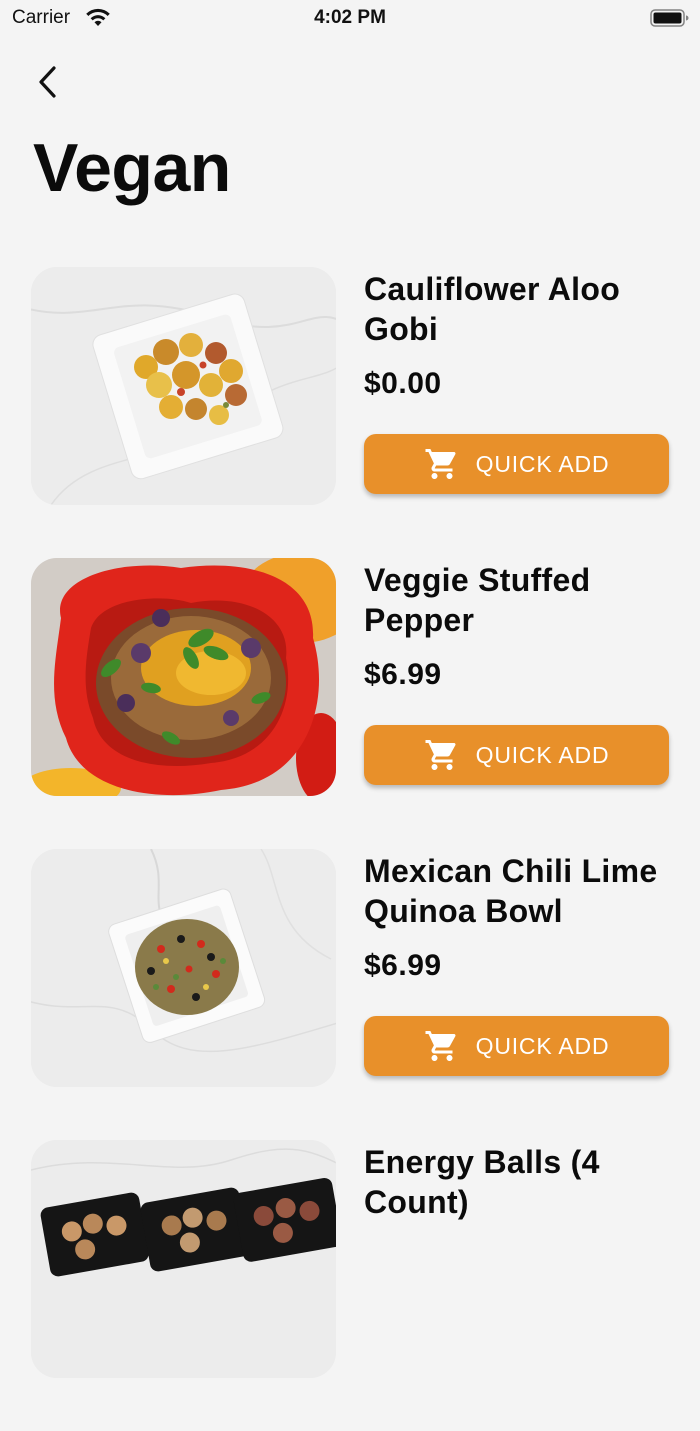  Describe the element at coordinates (524, 309) in the screenshot. I see `product-name: Cauliflower Aloo Gobi` at that location.